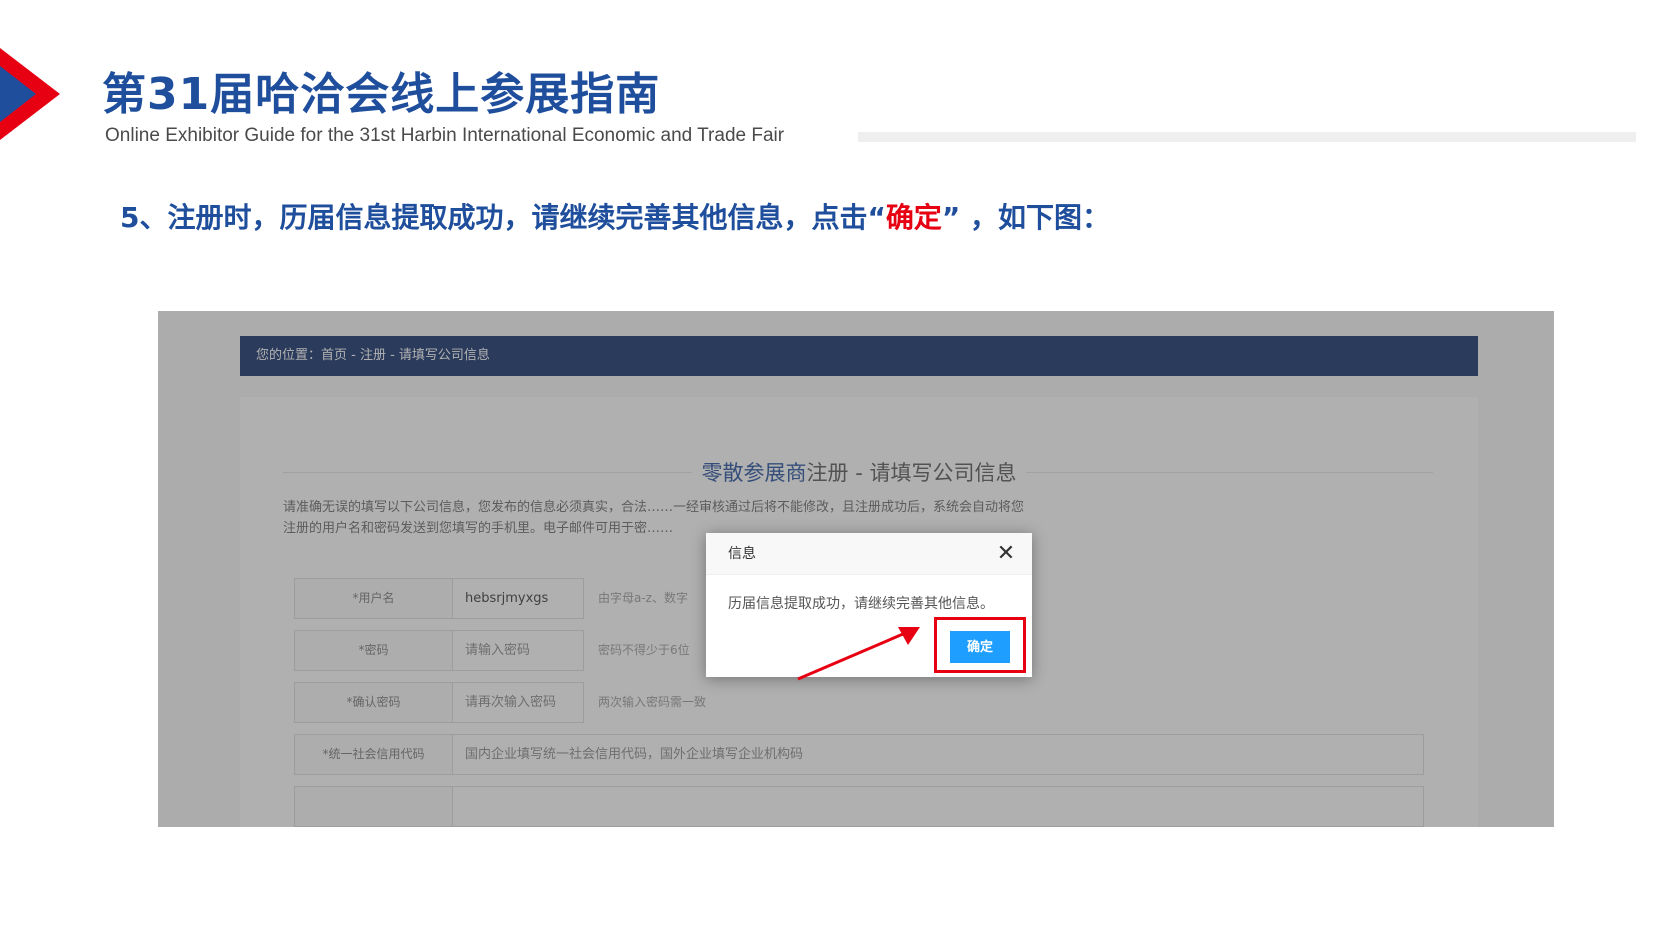 The width and height of the screenshot is (1680, 945). Describe the element at coordinates (742, 554) in the screenshot. I see `dialog-title: 信息` at that location.